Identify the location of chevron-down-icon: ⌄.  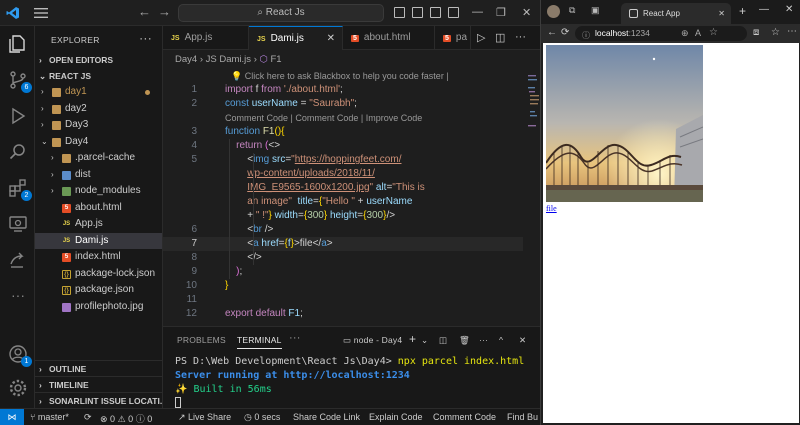
(424, 340).